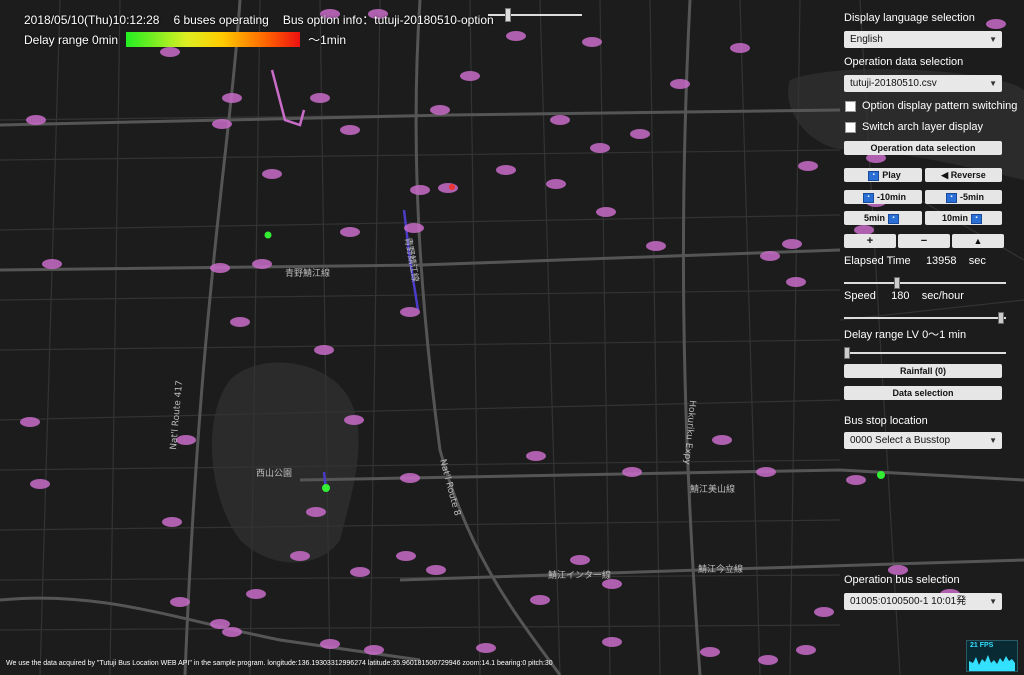 The height and width of the screenshot is (675, 1024). What do you see at coordinates (963, 218) in the screenshot?
I see `plus10-button: 10min ▪` at bounding box center [963, 218].